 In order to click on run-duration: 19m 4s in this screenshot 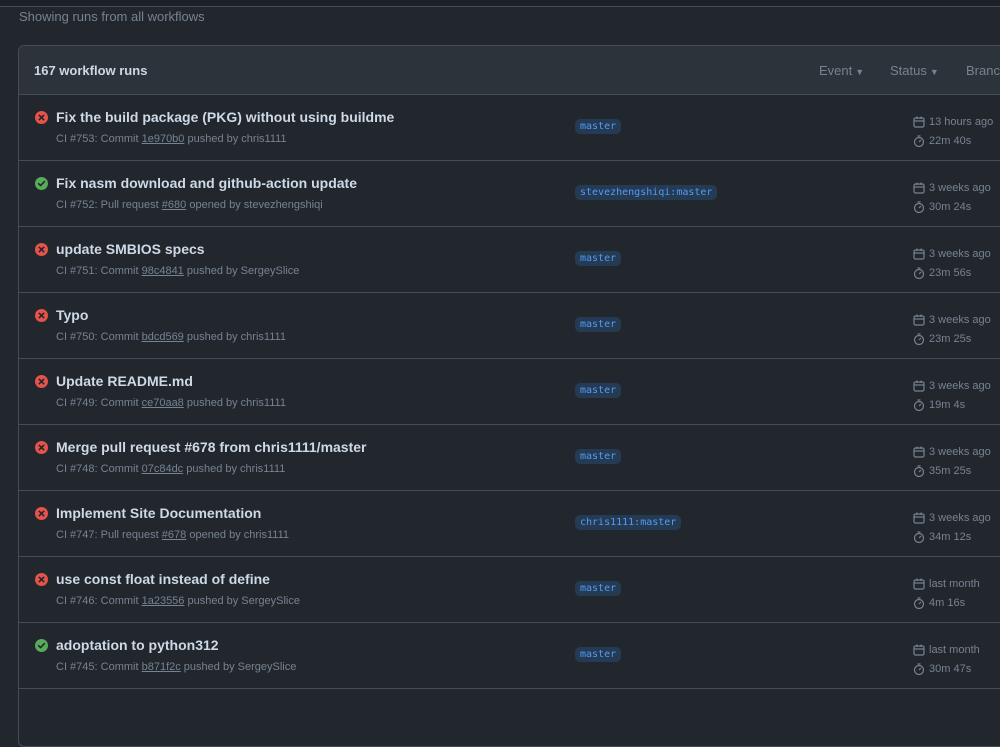, I will do `click(947, 404)`.